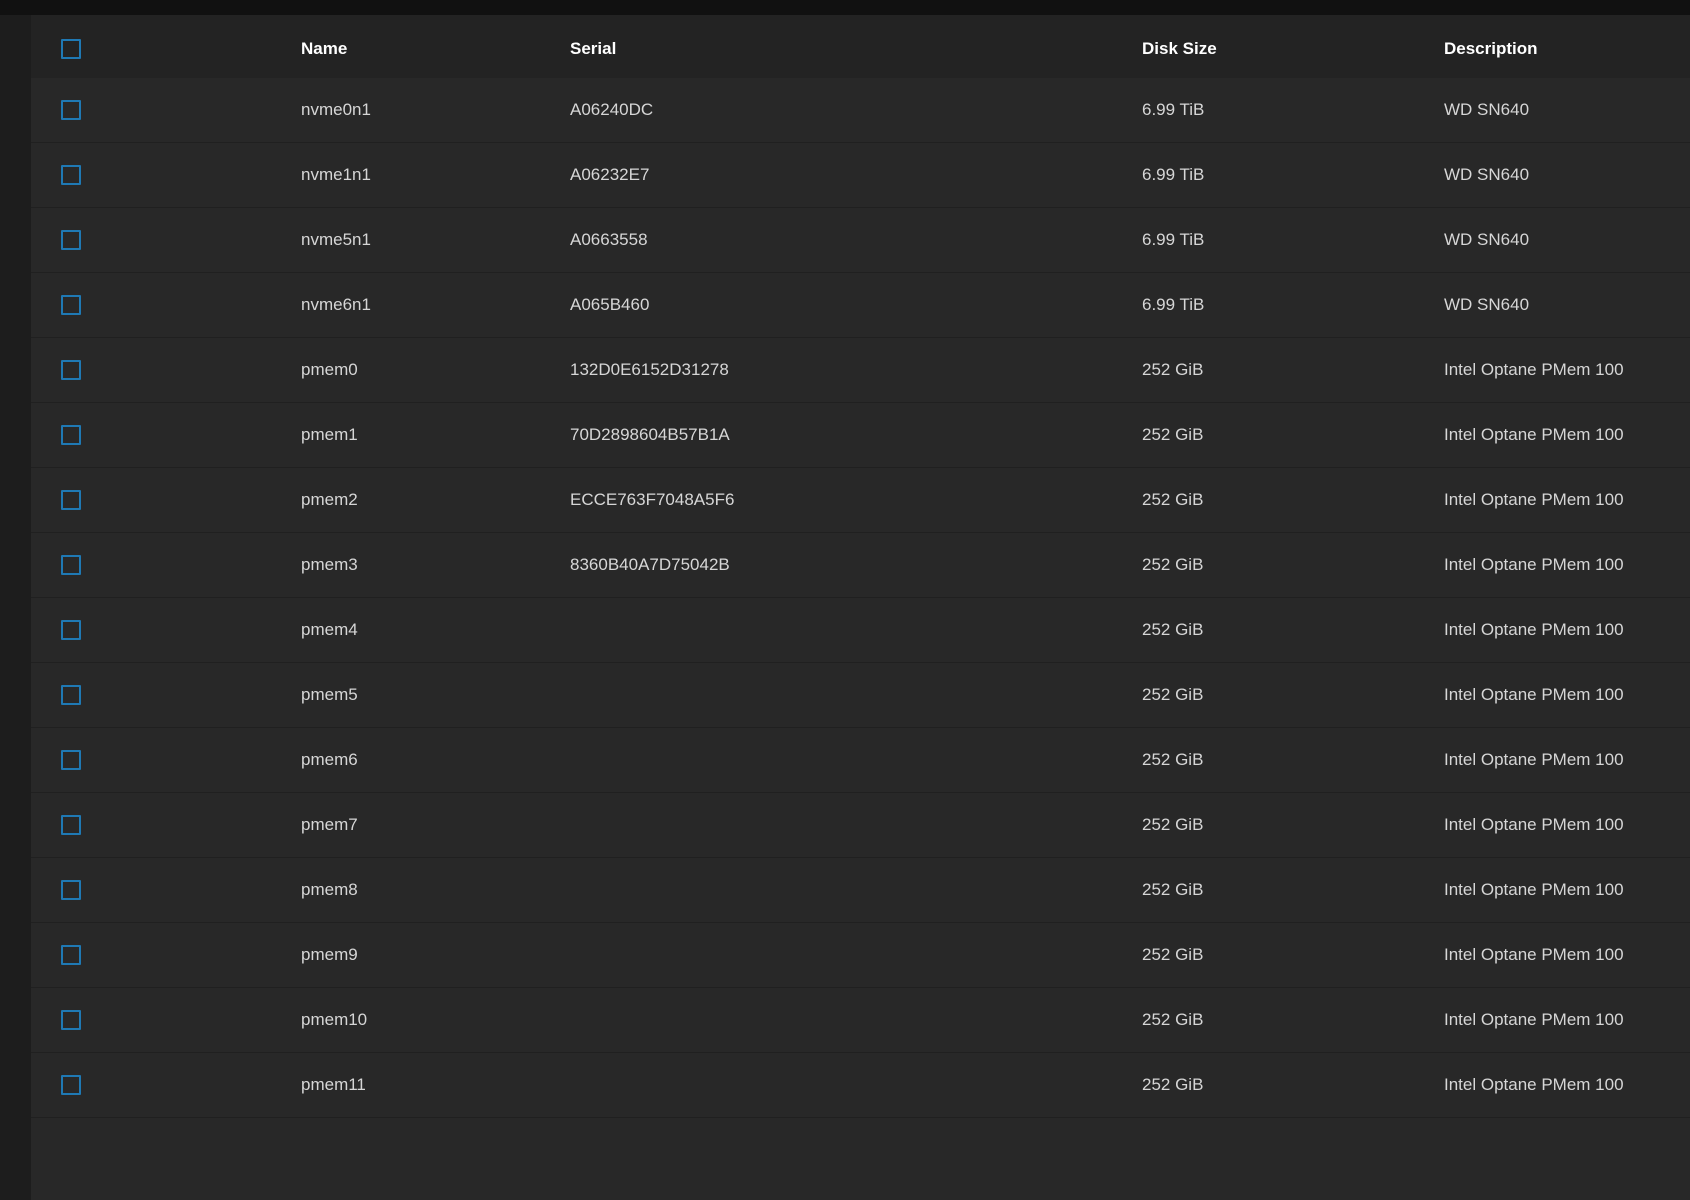 The width and height of the screenshot is (1690, 1200). Describe the element at coordinates (329, 759) in the screenshot. I see `cell-name: pmem6` at that location.